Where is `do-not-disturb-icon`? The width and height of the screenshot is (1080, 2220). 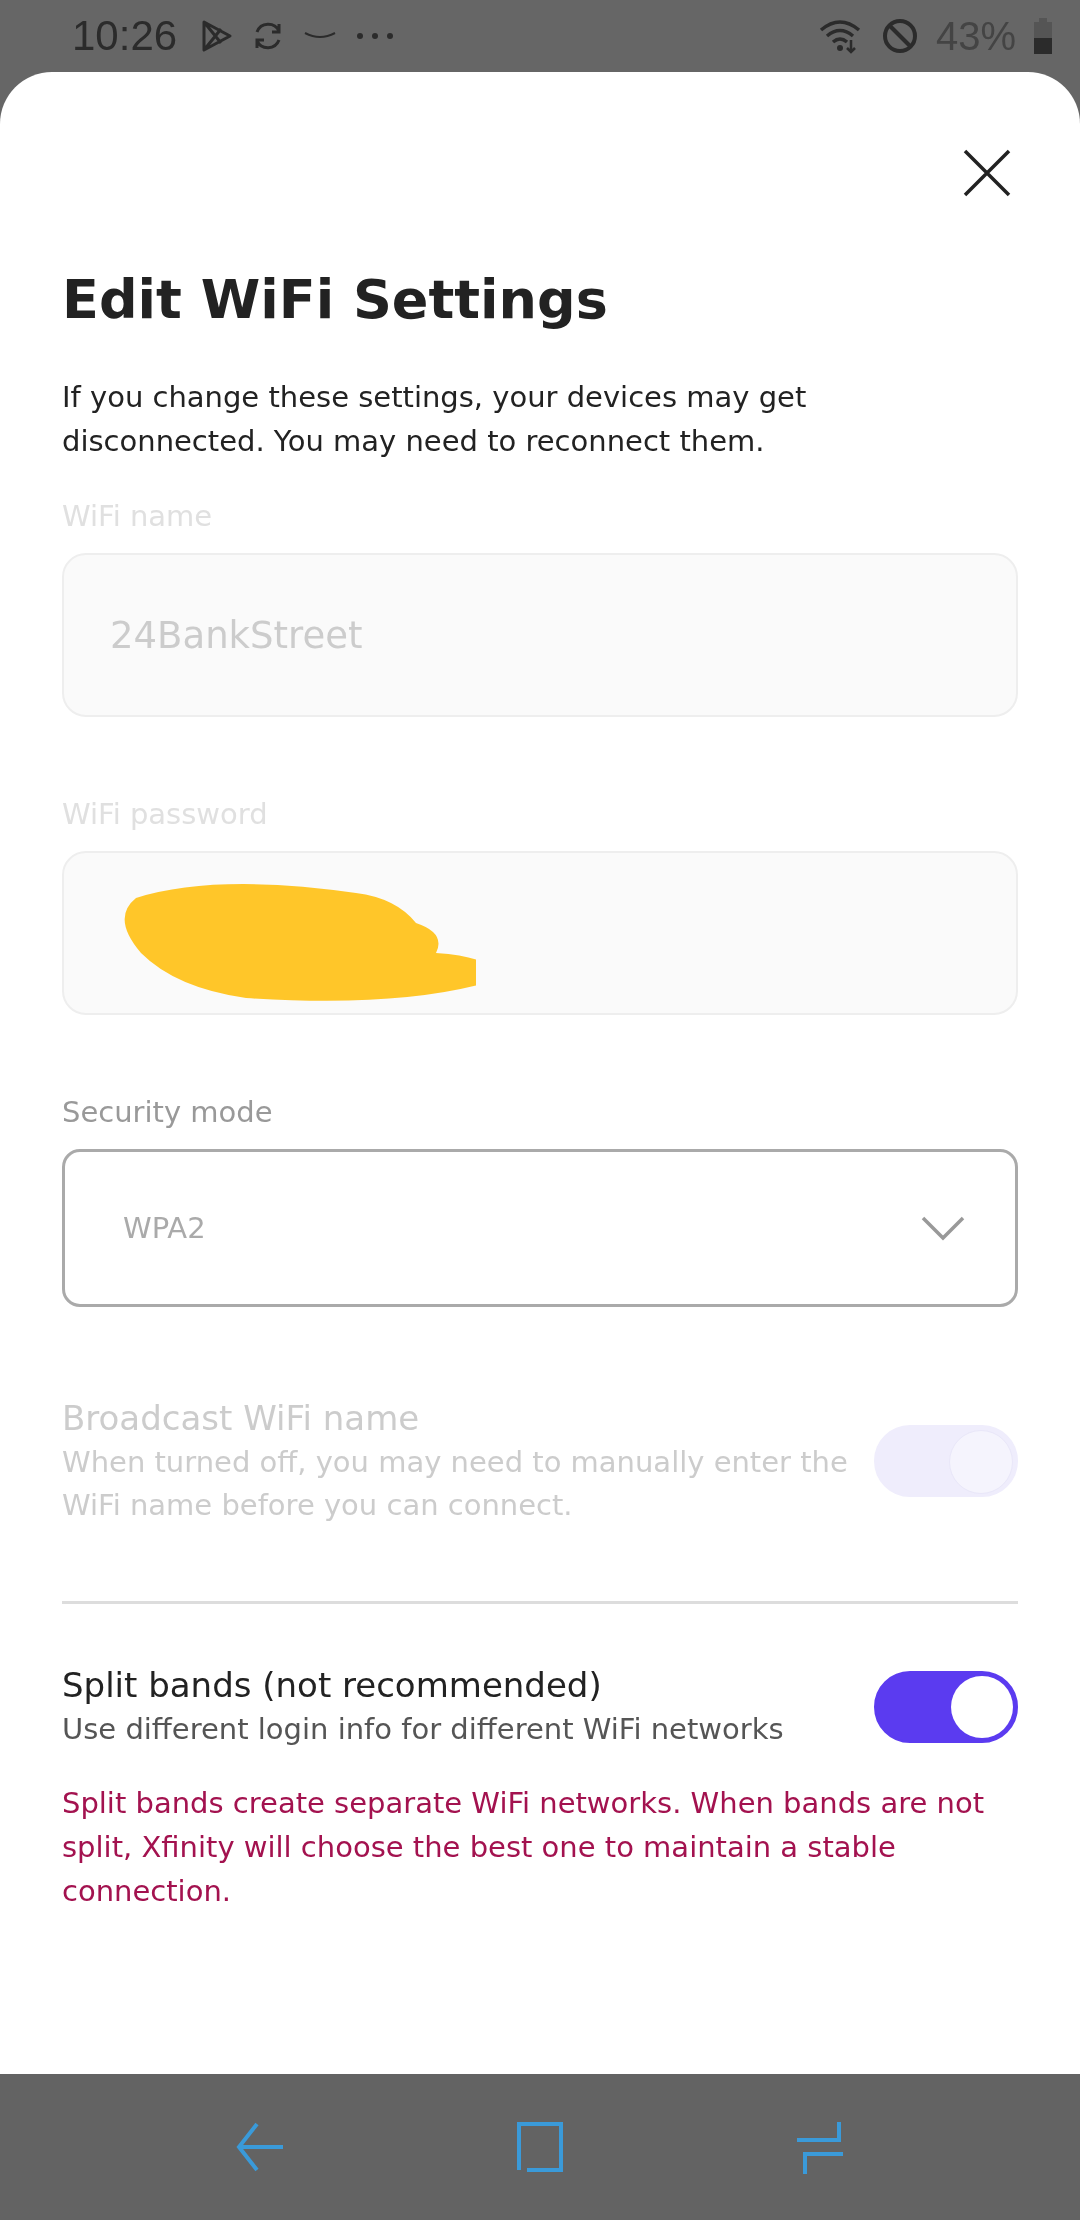 do-not-disturb-icon is located at coordinates (899, 36).